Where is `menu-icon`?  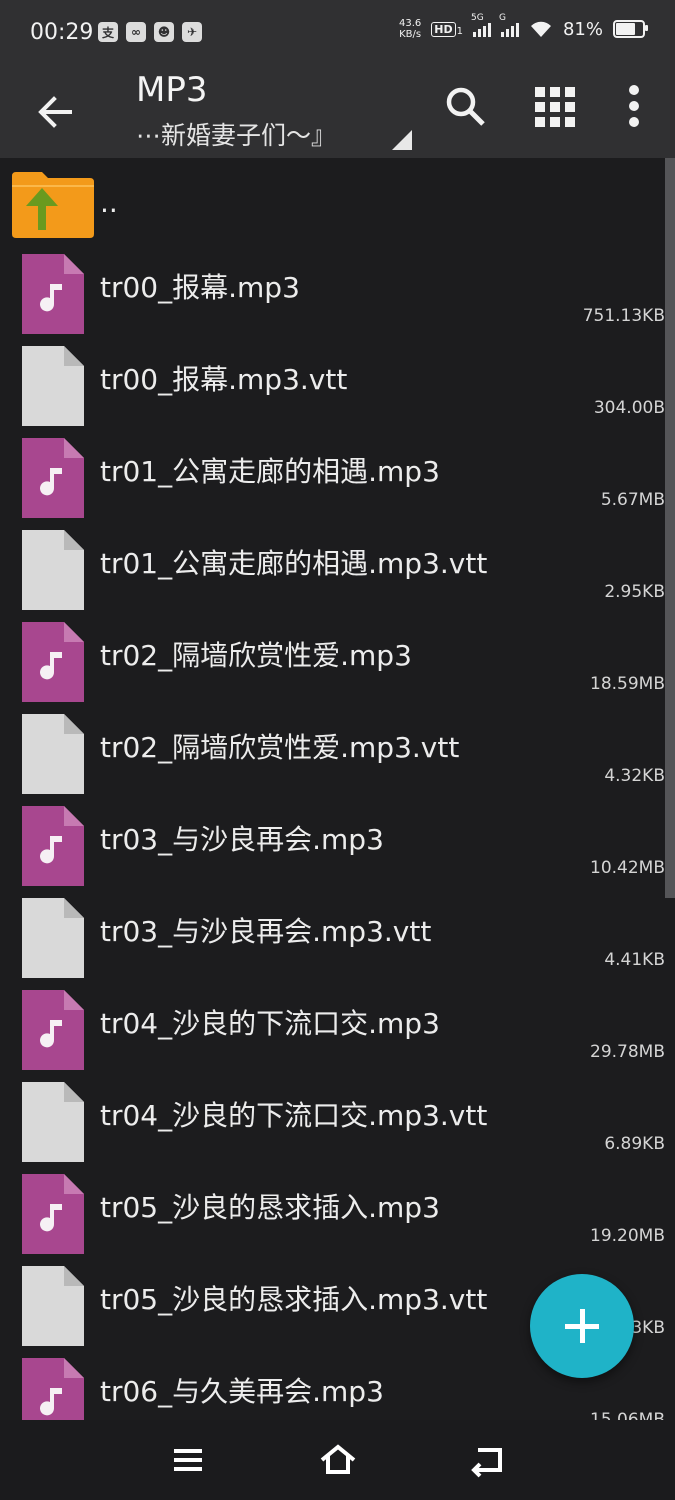 menu-icon is located at coordinates (188, 1460).